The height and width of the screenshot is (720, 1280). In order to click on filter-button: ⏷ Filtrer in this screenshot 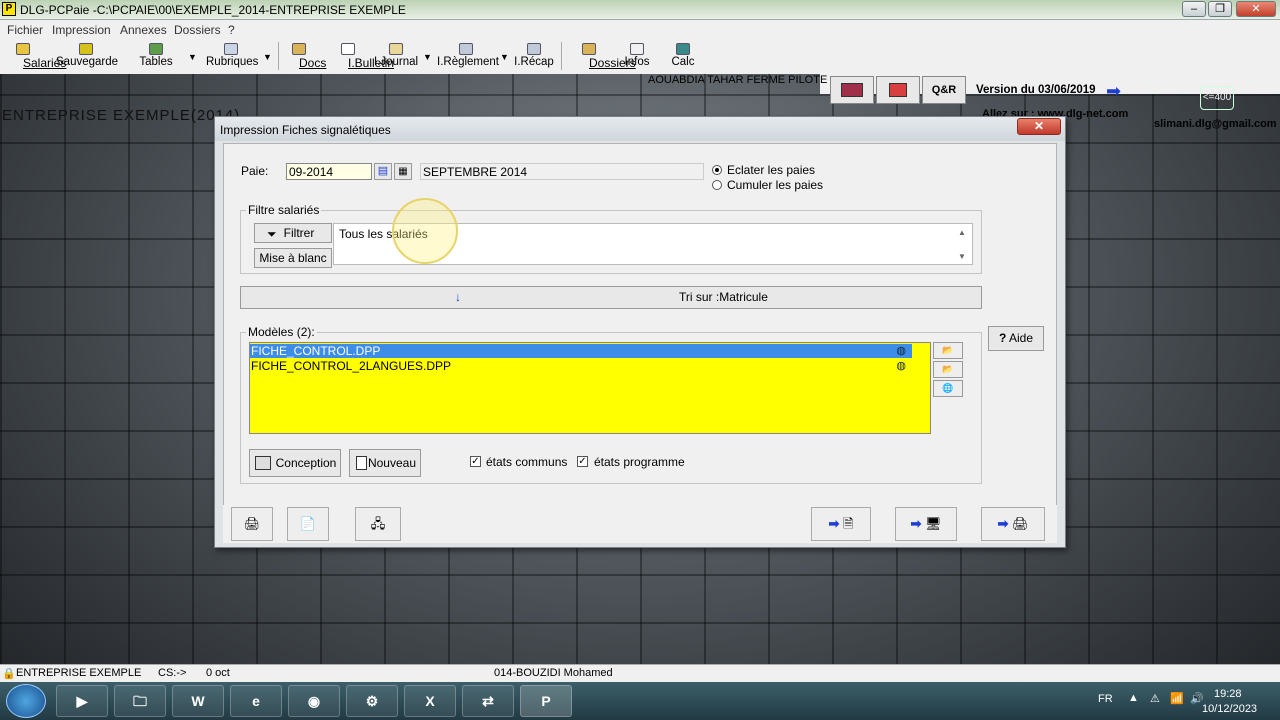, I will do `click(293, 233)`.